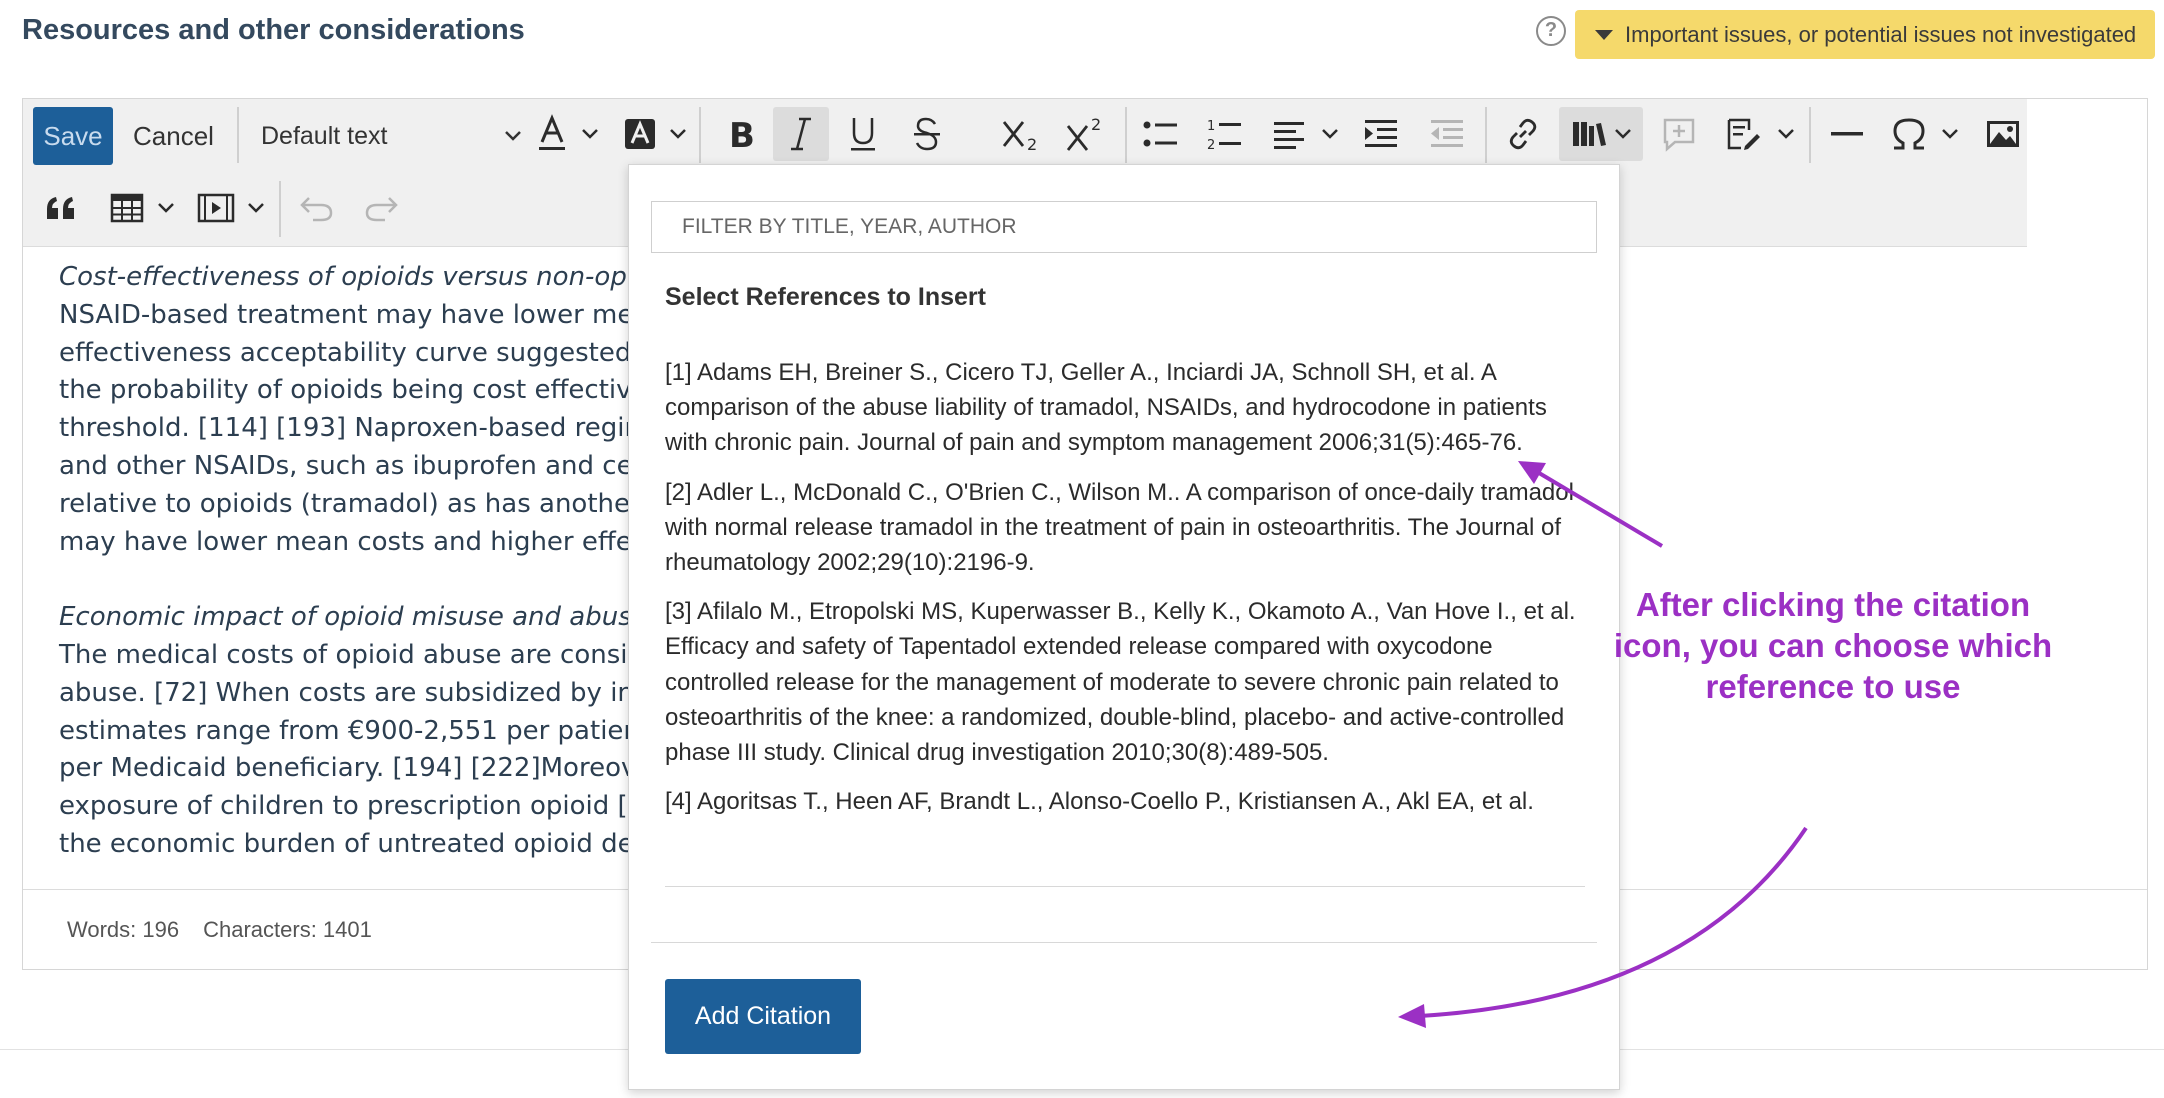  What do you see at coordinates (1598, 508) in the screenshot?
I see `annotation-arrow-up` at bounding box center [1598, 508].